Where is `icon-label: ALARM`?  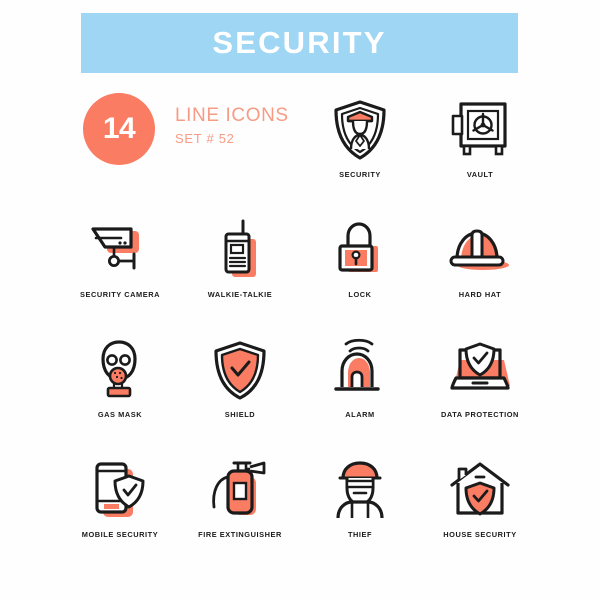
icon-label: ALARM is located at coordinates (360, 414).